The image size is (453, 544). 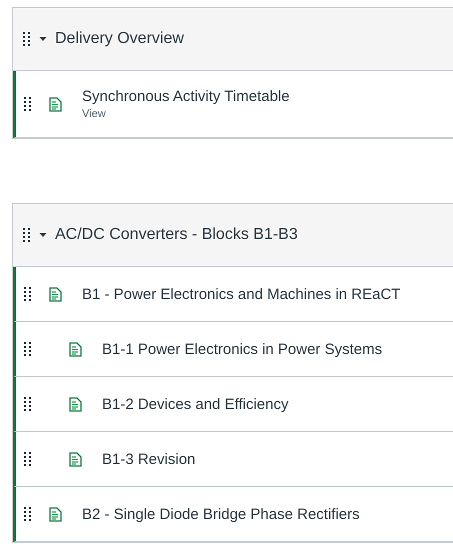 I want to click on module-item: B1-1 Power Electronics in Power Systems, so click(x=233, y=349).